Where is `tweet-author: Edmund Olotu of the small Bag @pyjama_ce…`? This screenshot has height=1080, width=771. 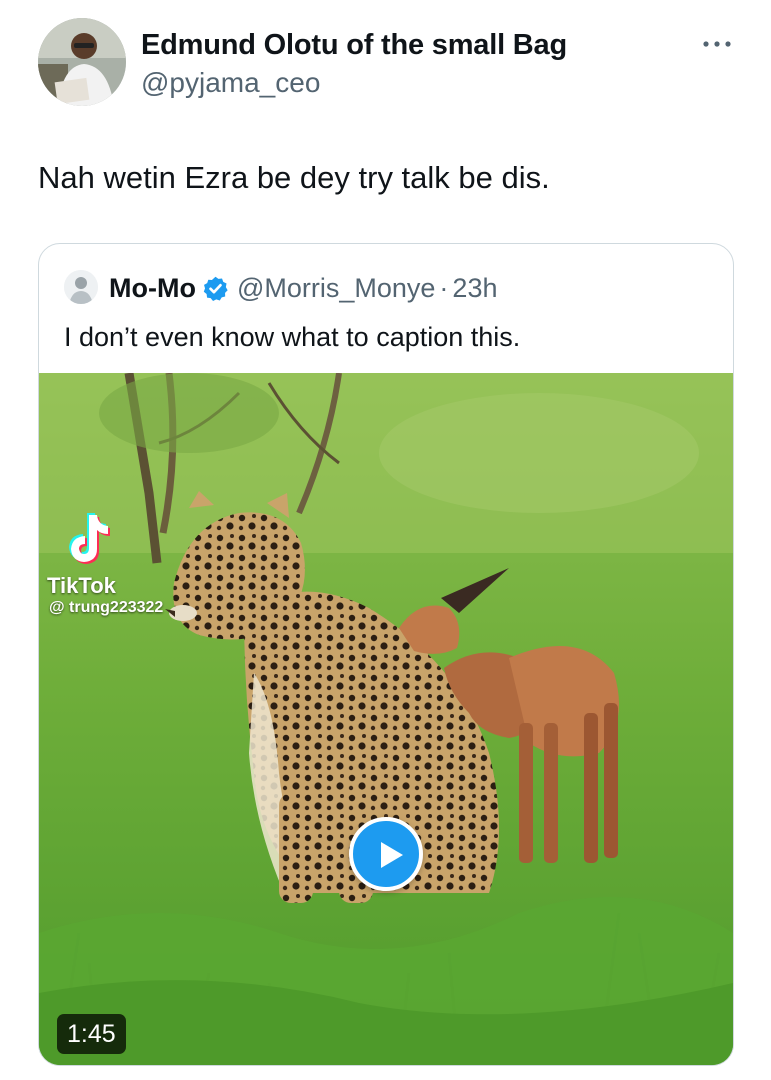 tweet-author: Edmund Olotu of the small Bag @pyjama_ce… is located at coordinates (354, 64).